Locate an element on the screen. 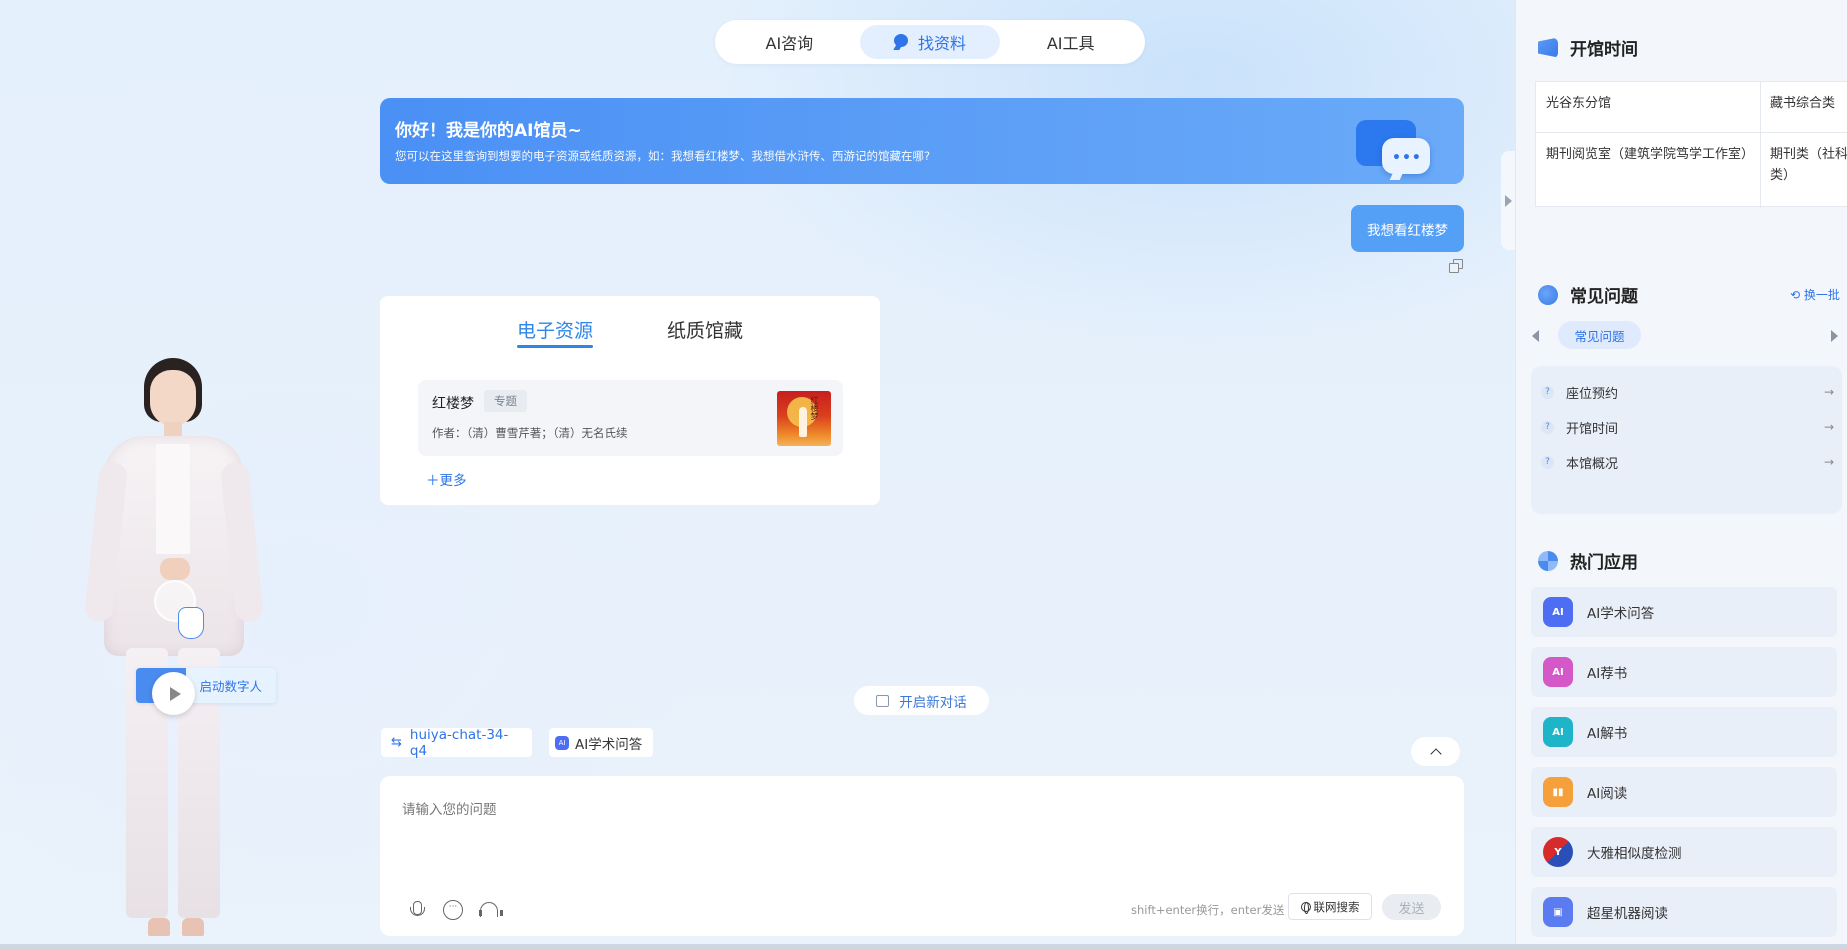  chevron-right-icon is located at coordinates (1834, 336).